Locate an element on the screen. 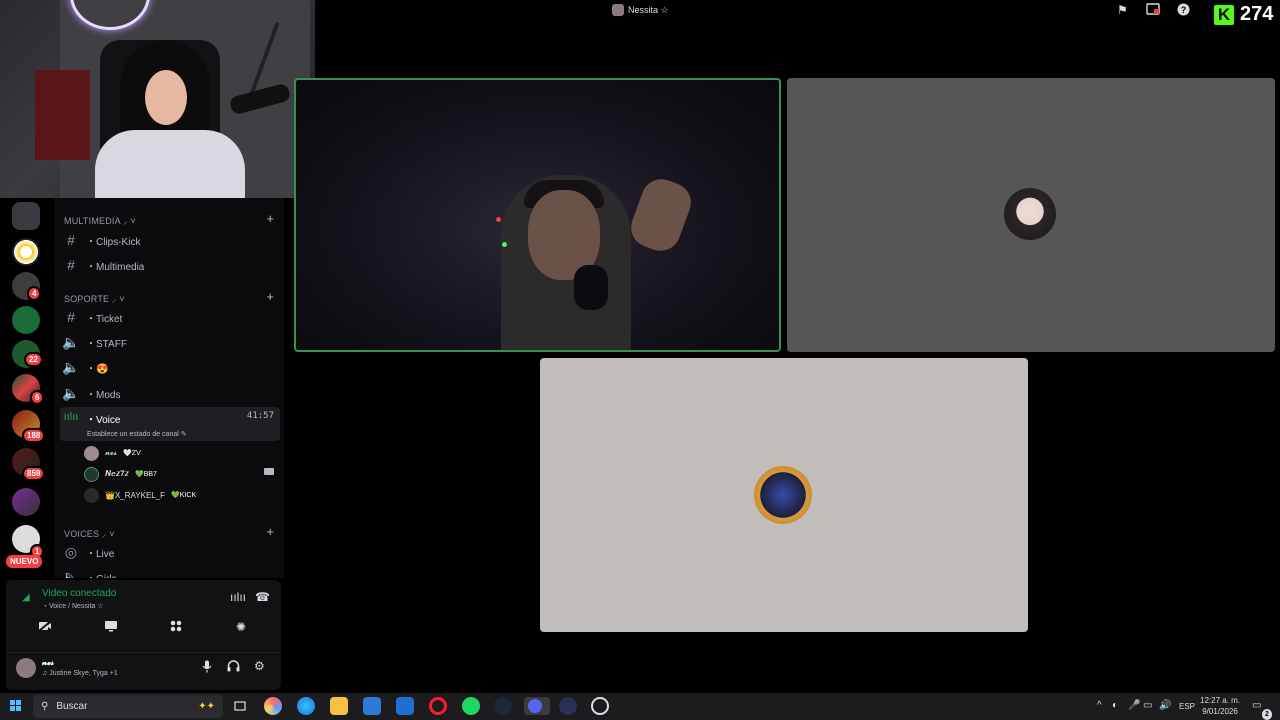 This screenshot has height=720, width=1280. server-rail: 4 22 6 188 859 1 NUEVO is located at coordinates (27, 388).